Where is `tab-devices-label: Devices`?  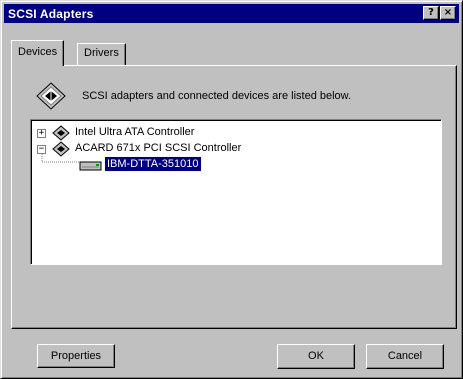
tab-devices-label: Devices is located at coordinates (38, 52).